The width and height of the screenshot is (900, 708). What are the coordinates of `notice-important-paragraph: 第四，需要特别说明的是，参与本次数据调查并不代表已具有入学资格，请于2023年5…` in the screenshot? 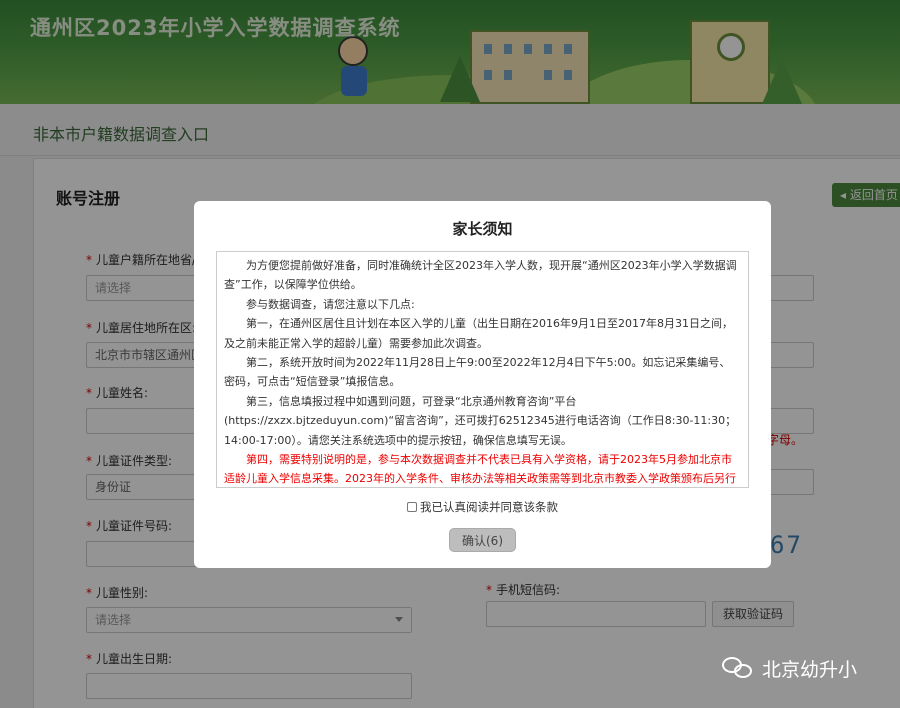 It's located at (480, 469).